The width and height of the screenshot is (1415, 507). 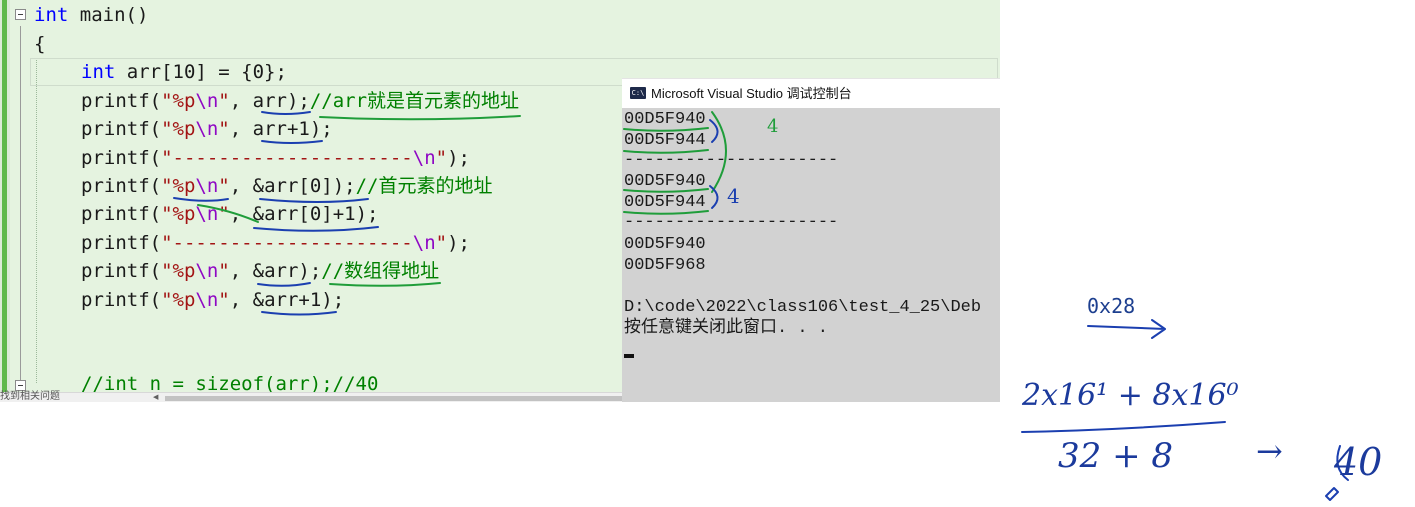 I want to click on collapse-main-icon, so click(x=20, y=14).